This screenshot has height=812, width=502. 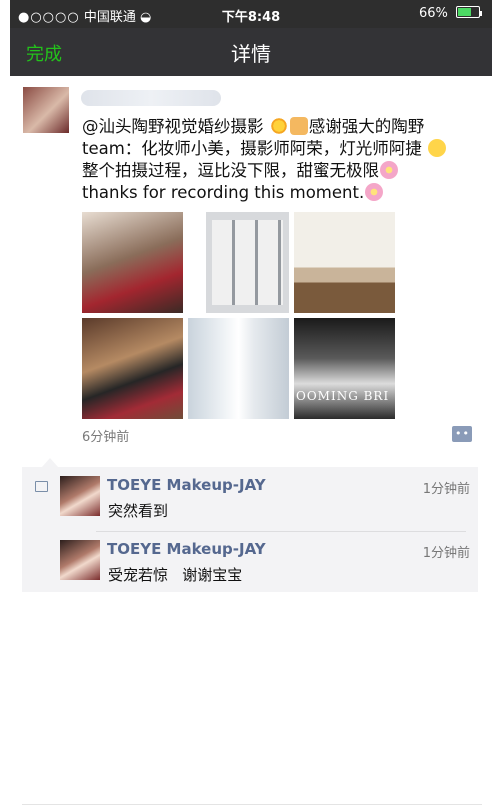 I want to click on battery-status: 66%, so click(x=450, y=13).